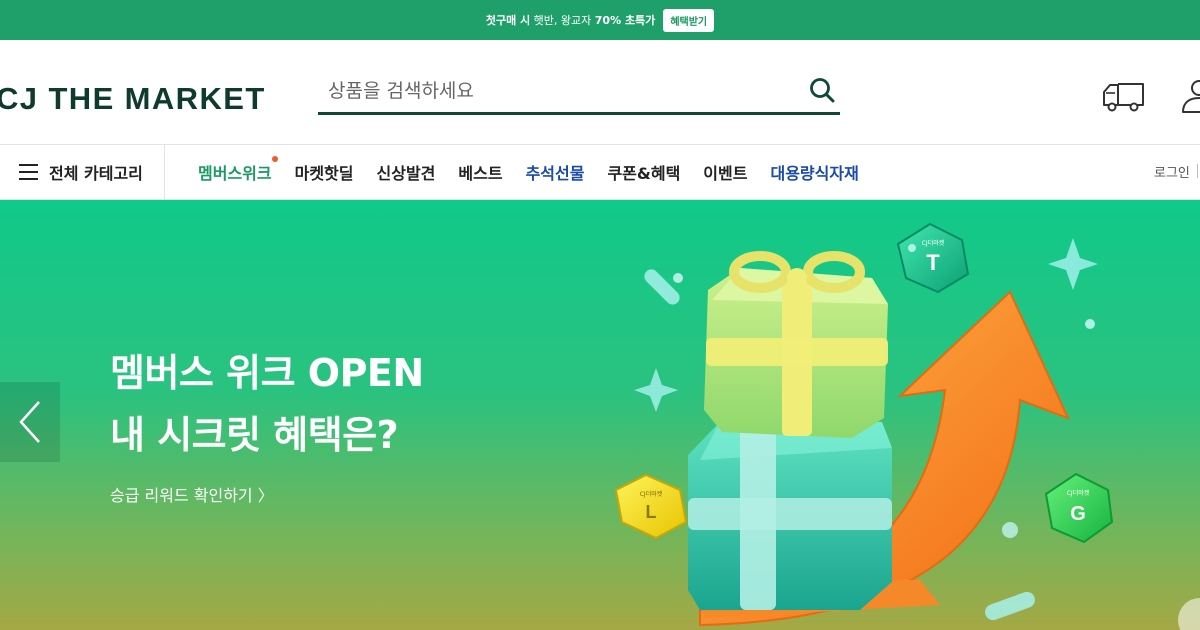 Image resolution: width=1200 pixels, height=630 pixels. I want to click on new-badge-dot, so click(274, 159).